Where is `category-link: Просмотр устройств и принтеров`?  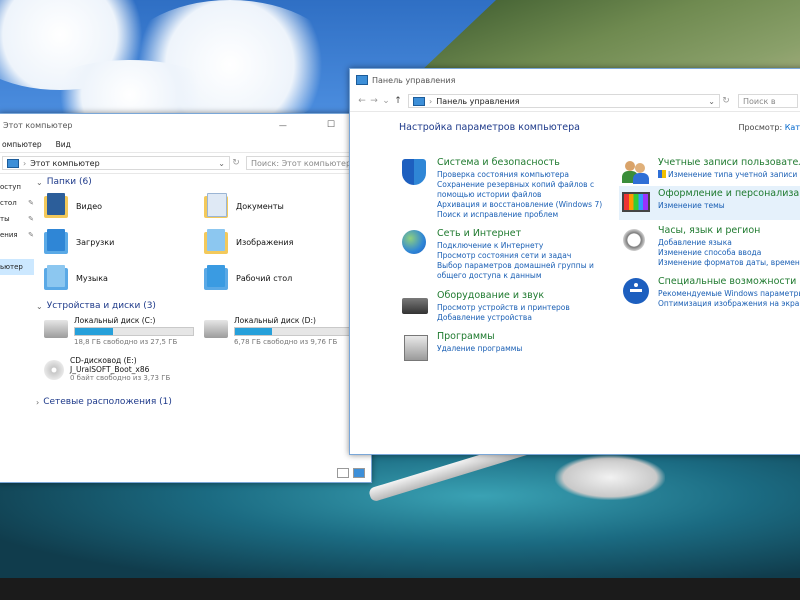 category-link: Просмотр устройств и принтеров is located at coordinates (503, 308).